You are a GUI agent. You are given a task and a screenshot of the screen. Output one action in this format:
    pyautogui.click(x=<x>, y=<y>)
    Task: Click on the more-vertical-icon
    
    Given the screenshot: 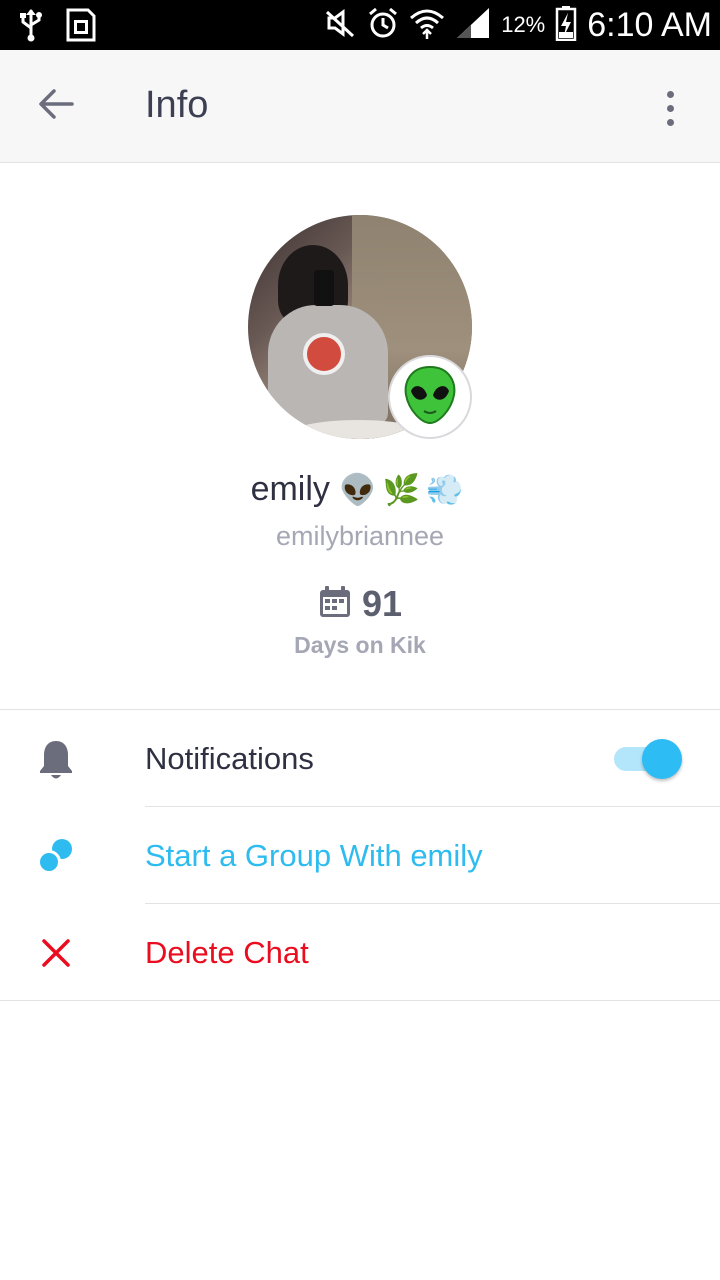 What is the action you would take?
    pyautogui.click(x=670, y=94)
    